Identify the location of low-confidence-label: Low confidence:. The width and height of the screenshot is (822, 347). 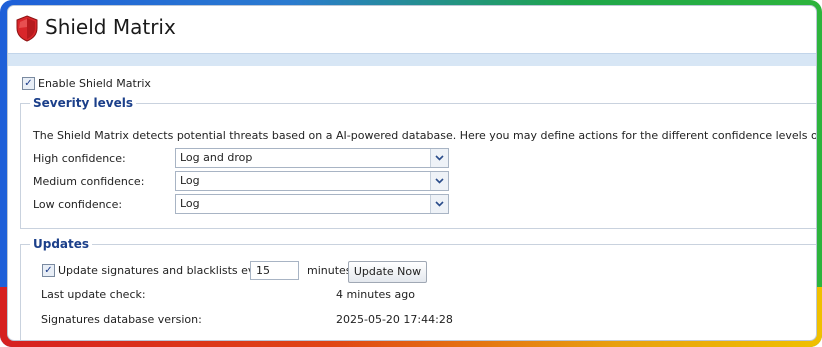
(78, 204).